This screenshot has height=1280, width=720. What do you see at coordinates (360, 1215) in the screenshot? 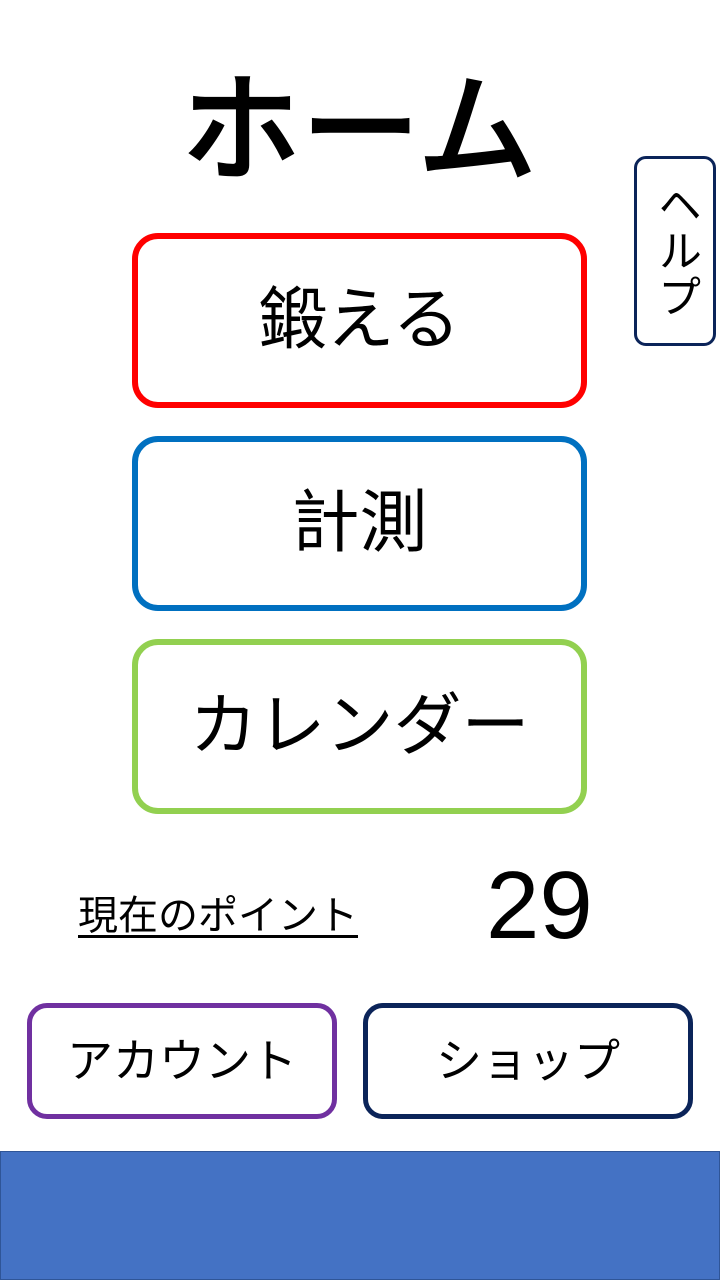
I see `bottom-bar` at bounding box center [360, 1215].